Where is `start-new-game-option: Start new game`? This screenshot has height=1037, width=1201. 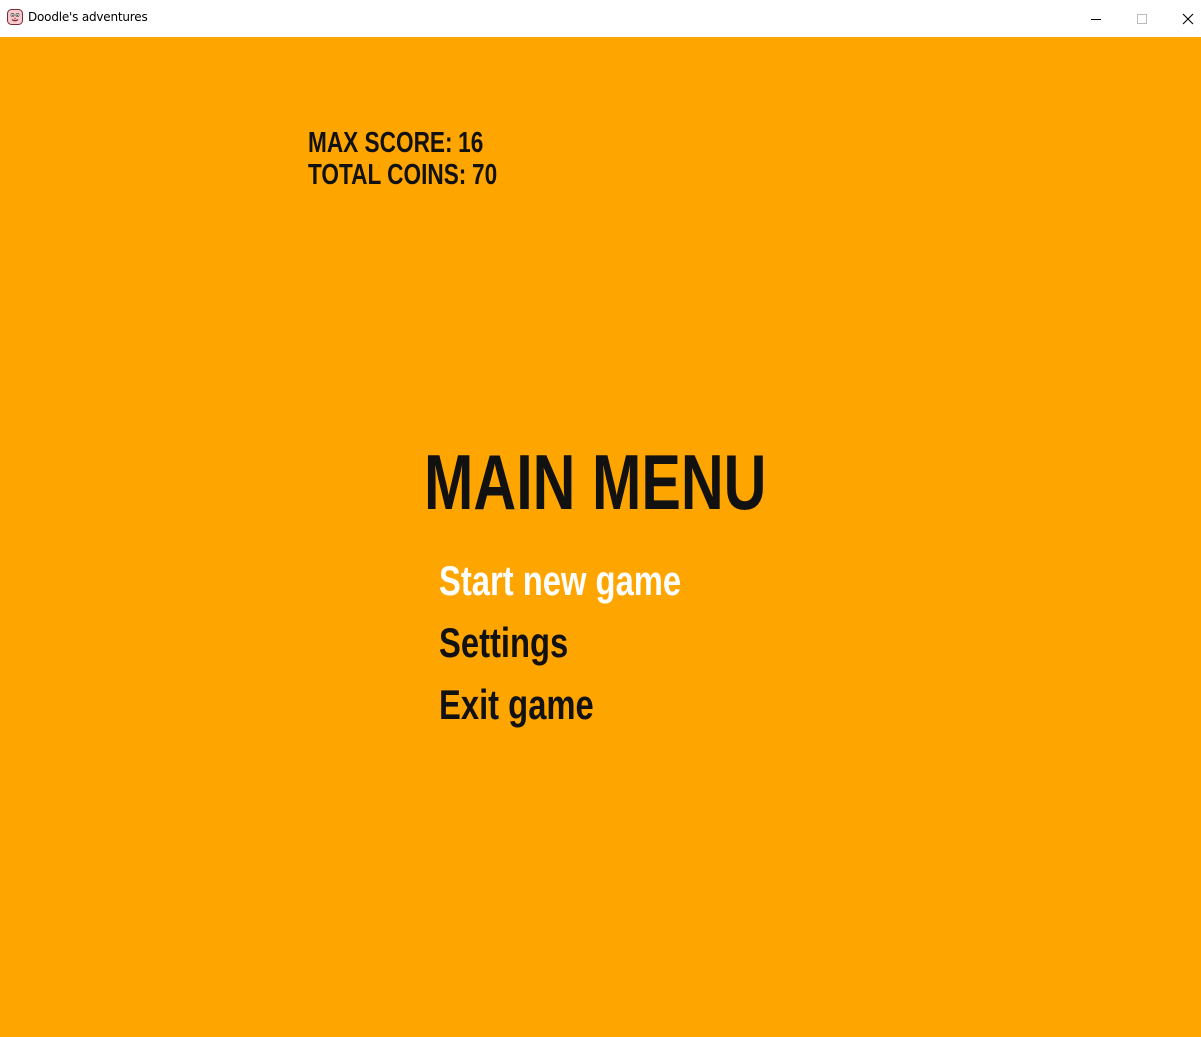 start-new-game-option: Start new game is located at coordinates (560, 581).